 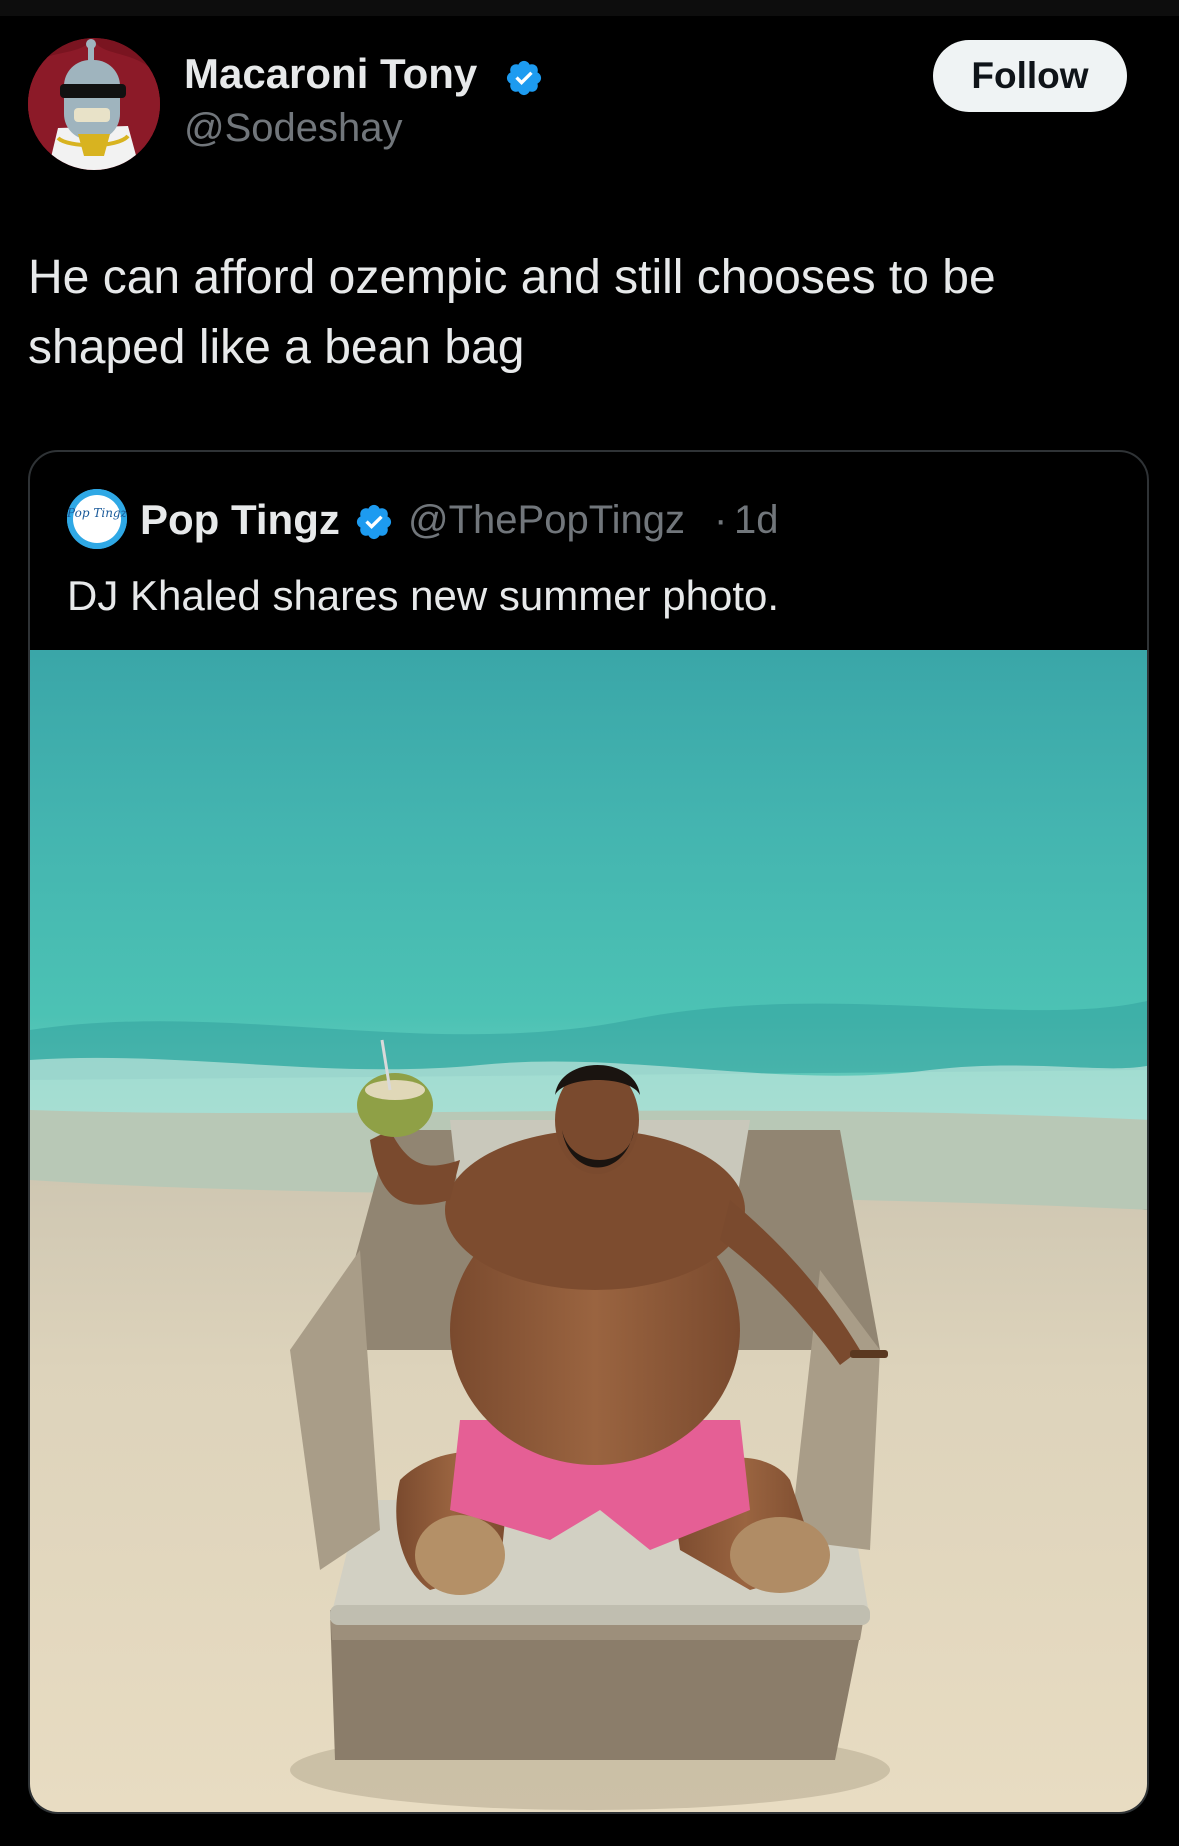 I want to click on quoted-tweet-text: DJ Khaled shares new summer photo., so click(x=423, y=595).